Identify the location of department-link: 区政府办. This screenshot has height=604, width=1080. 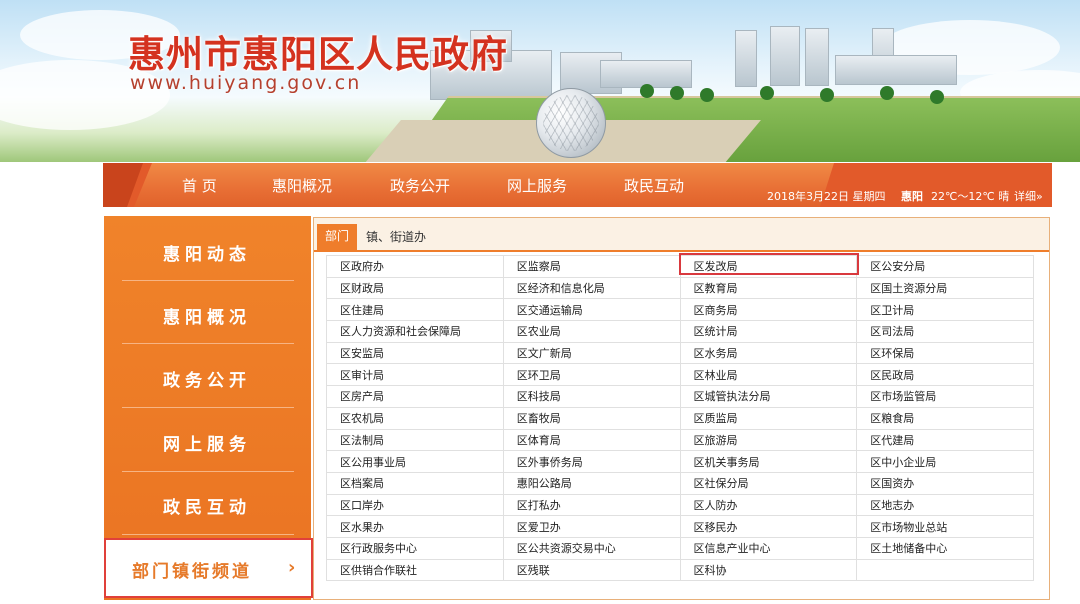
(415, 266).